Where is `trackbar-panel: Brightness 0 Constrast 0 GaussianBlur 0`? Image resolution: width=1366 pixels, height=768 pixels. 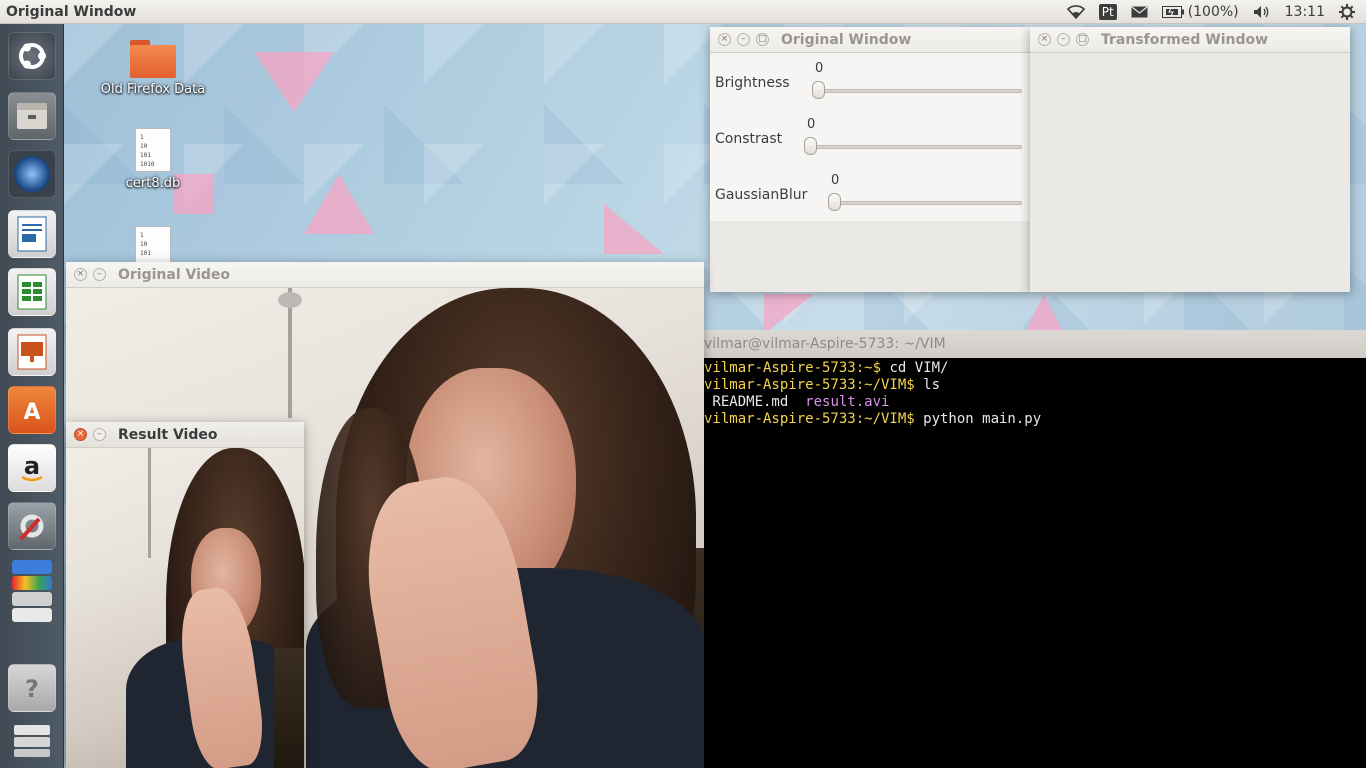 trackbar-panel: Brightness 0 Constrast 0 GaussianBlur 0 is located at coordinates (870, 137).